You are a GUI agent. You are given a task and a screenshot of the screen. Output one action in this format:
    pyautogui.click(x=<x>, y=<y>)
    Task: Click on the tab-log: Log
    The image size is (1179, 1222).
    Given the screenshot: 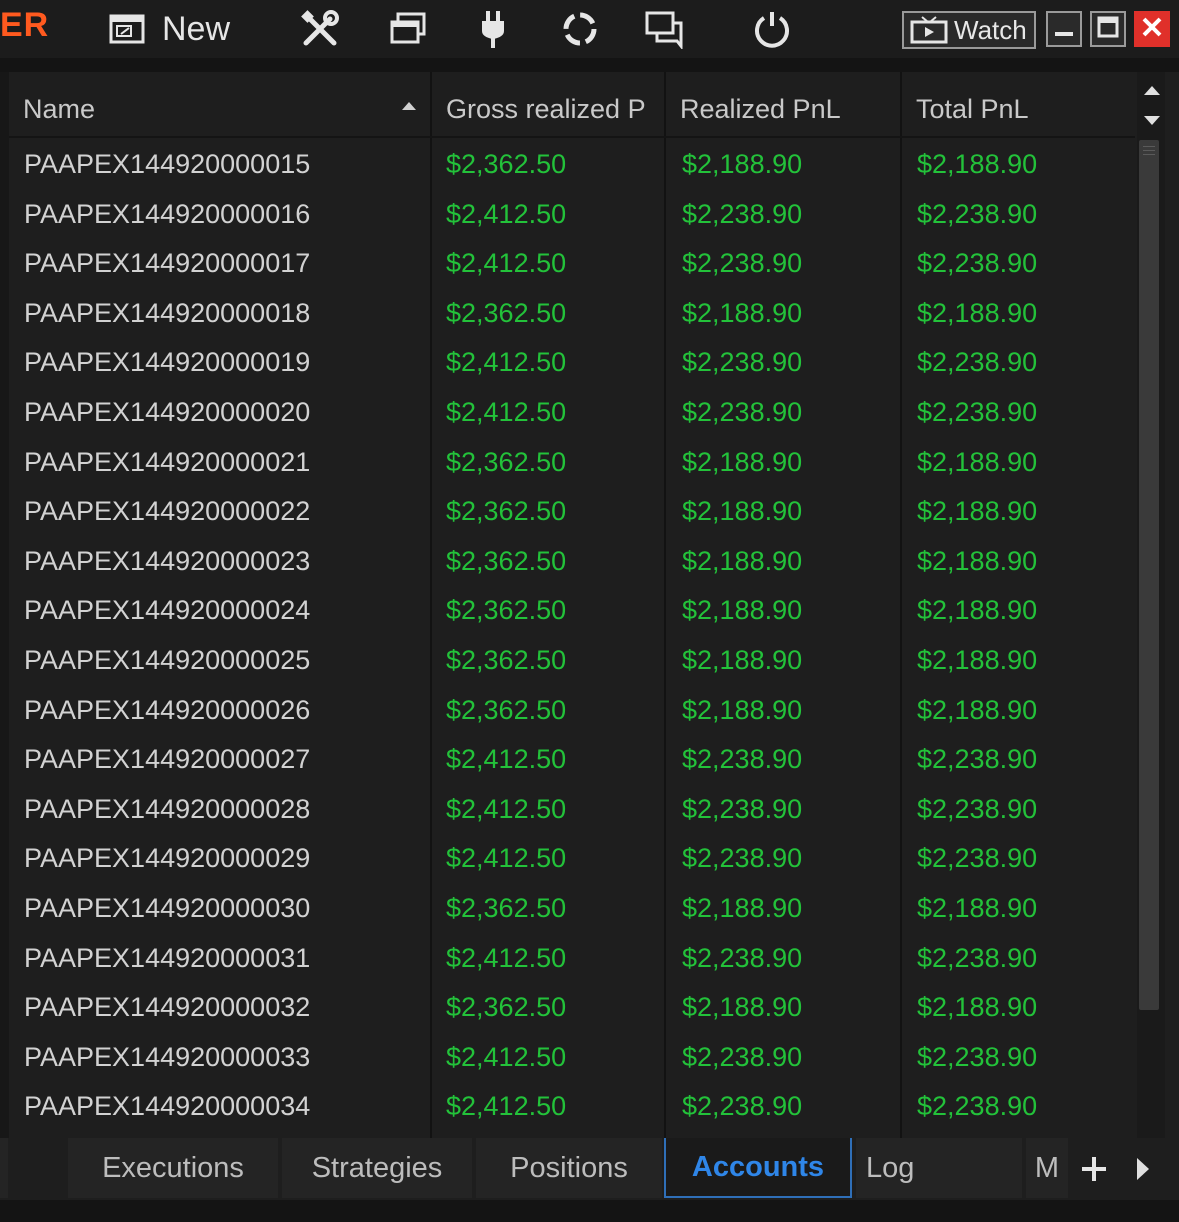 What is the action you would take?
    pyautogui.click(x=939, y=1168)
    